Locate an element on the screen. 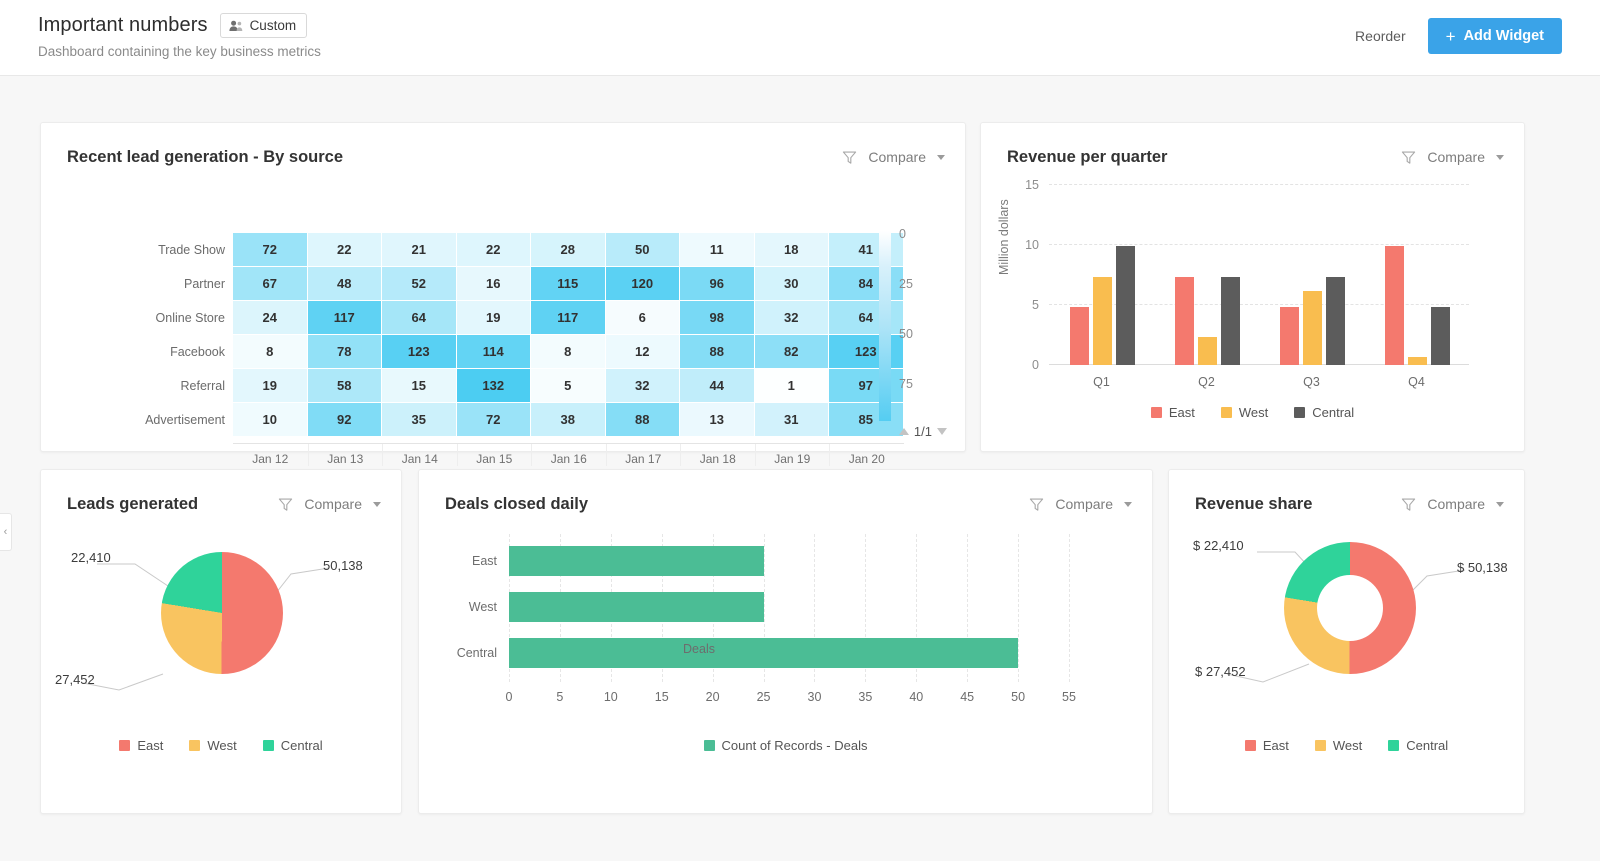 The image size is (1600, 861). heatmap-cell: 16 is located at coordinates (493, 284).